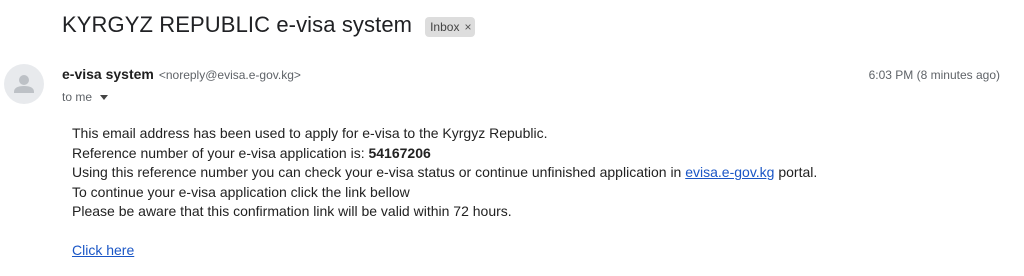 Image resolution: width=1024 pixels, height=276 pixels. Describe the element at coordinates (467, 27) in the screenshot. I see `remove-label-icon: ×` at that location.